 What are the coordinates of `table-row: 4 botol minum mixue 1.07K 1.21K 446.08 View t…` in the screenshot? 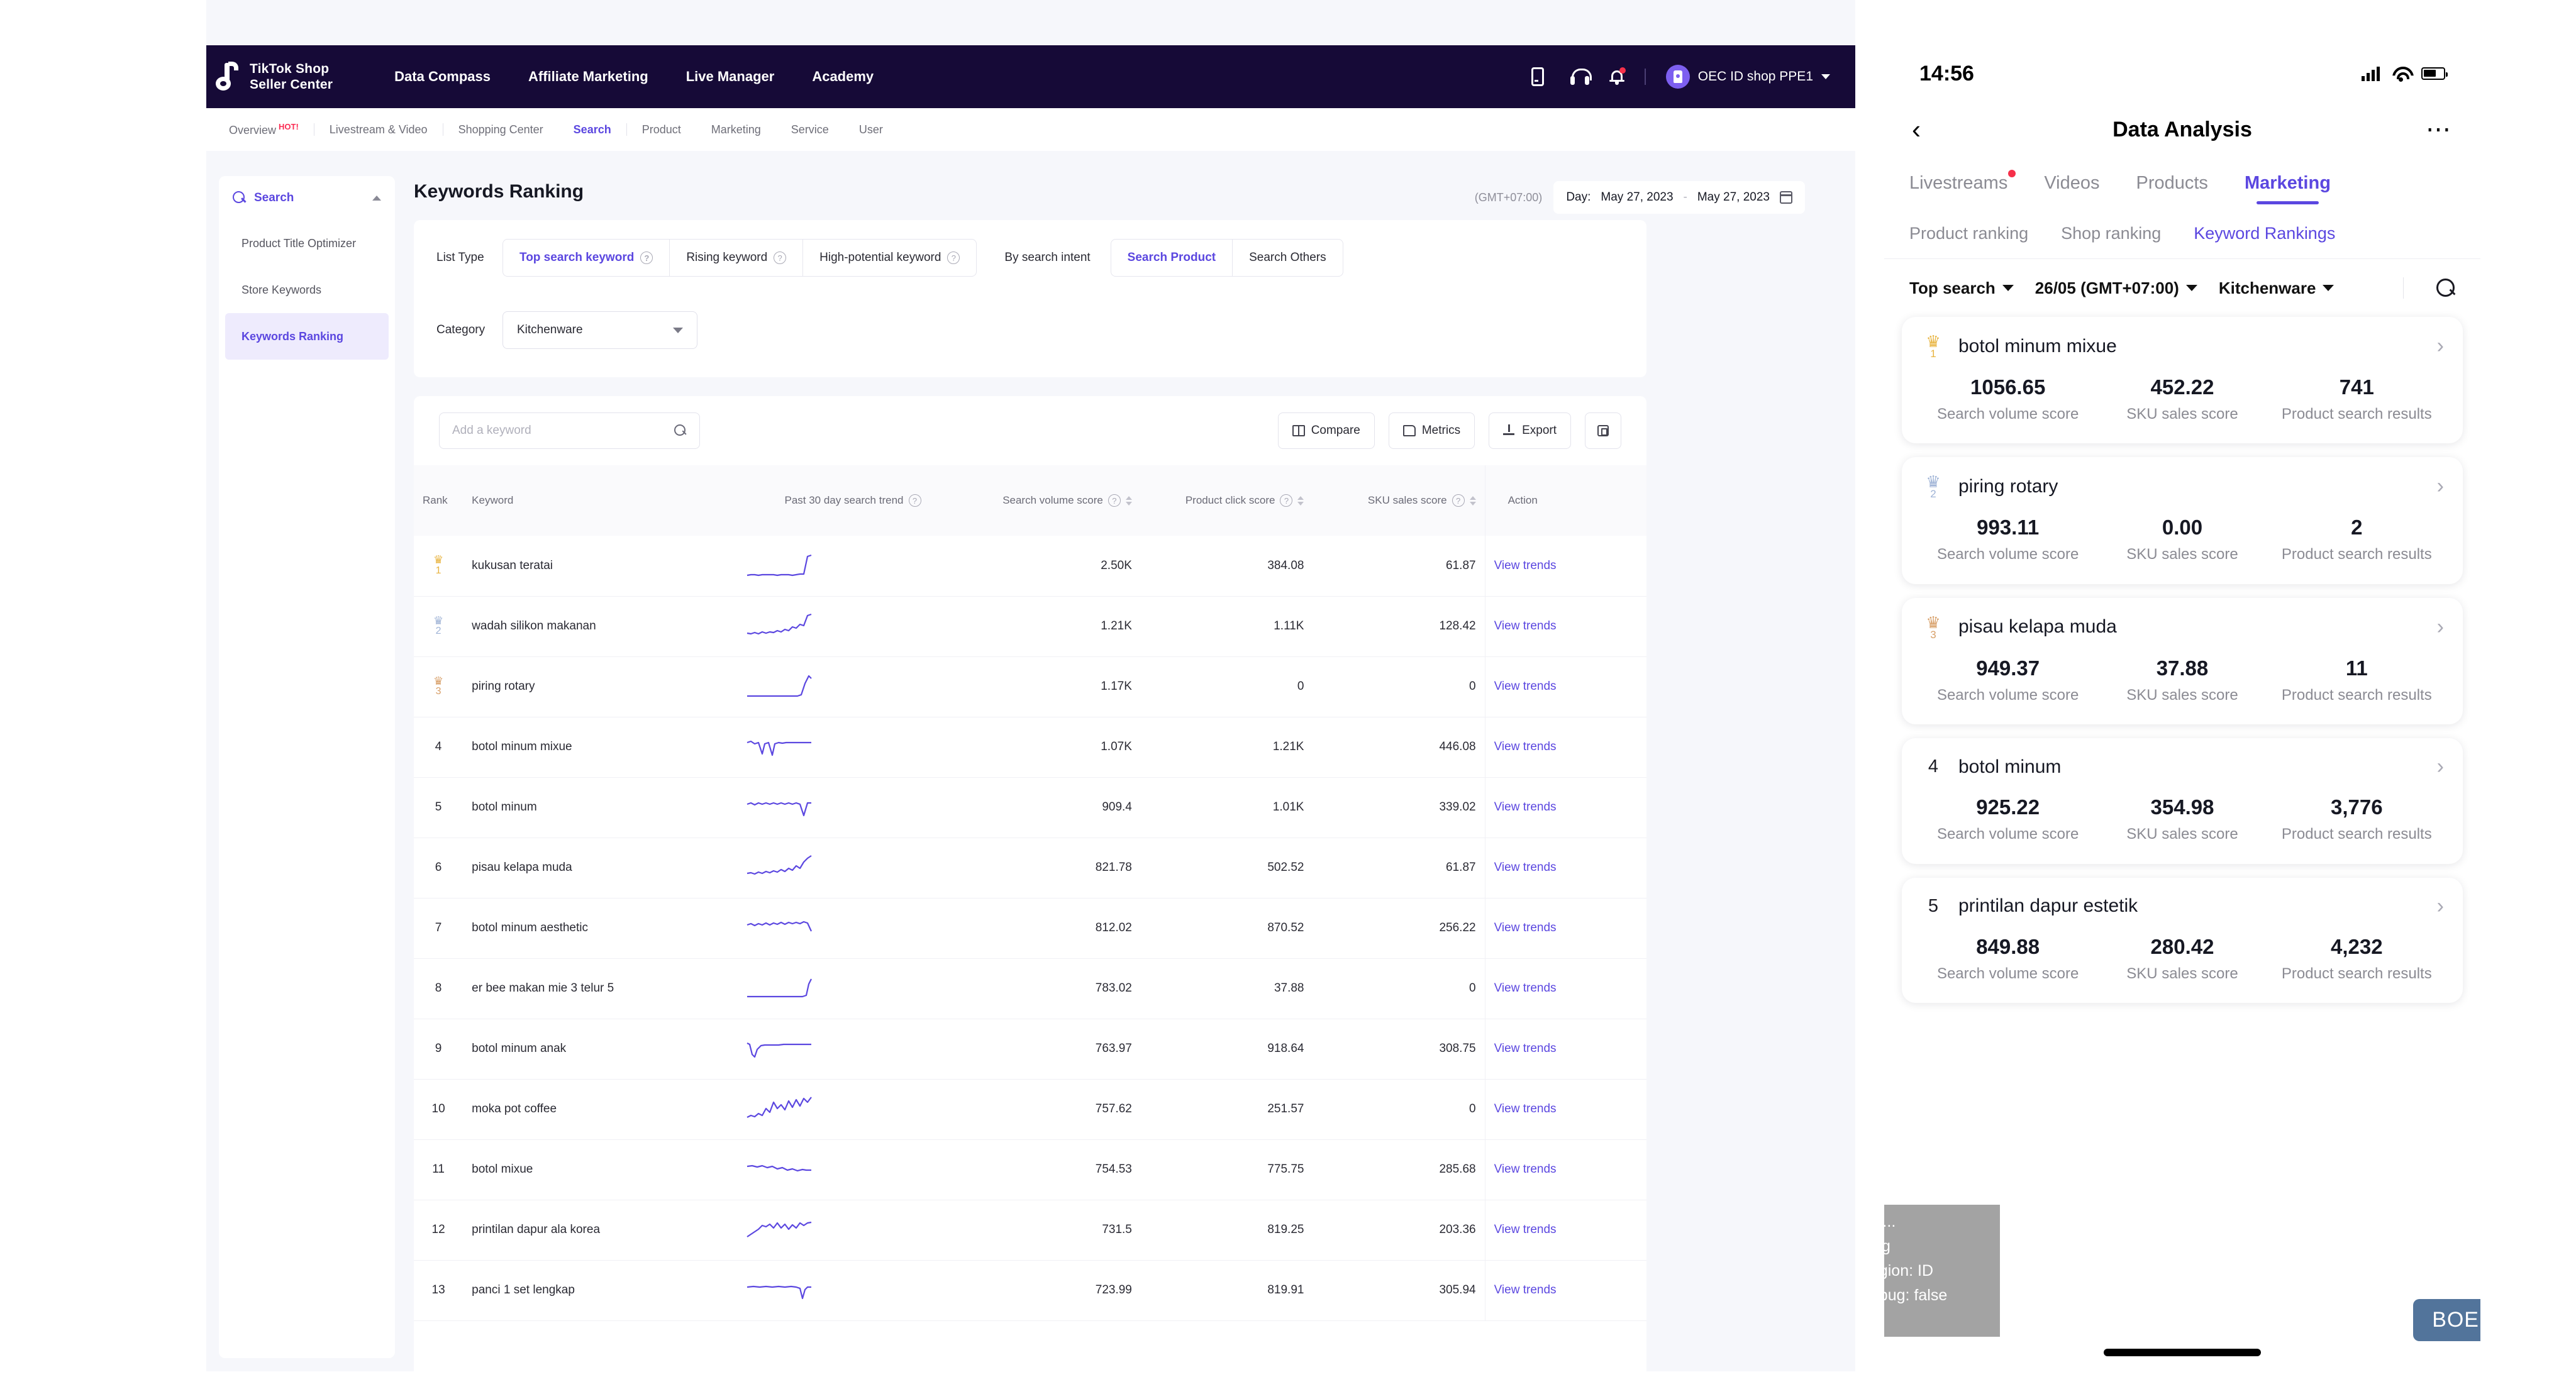 It's located at (1030, 747).